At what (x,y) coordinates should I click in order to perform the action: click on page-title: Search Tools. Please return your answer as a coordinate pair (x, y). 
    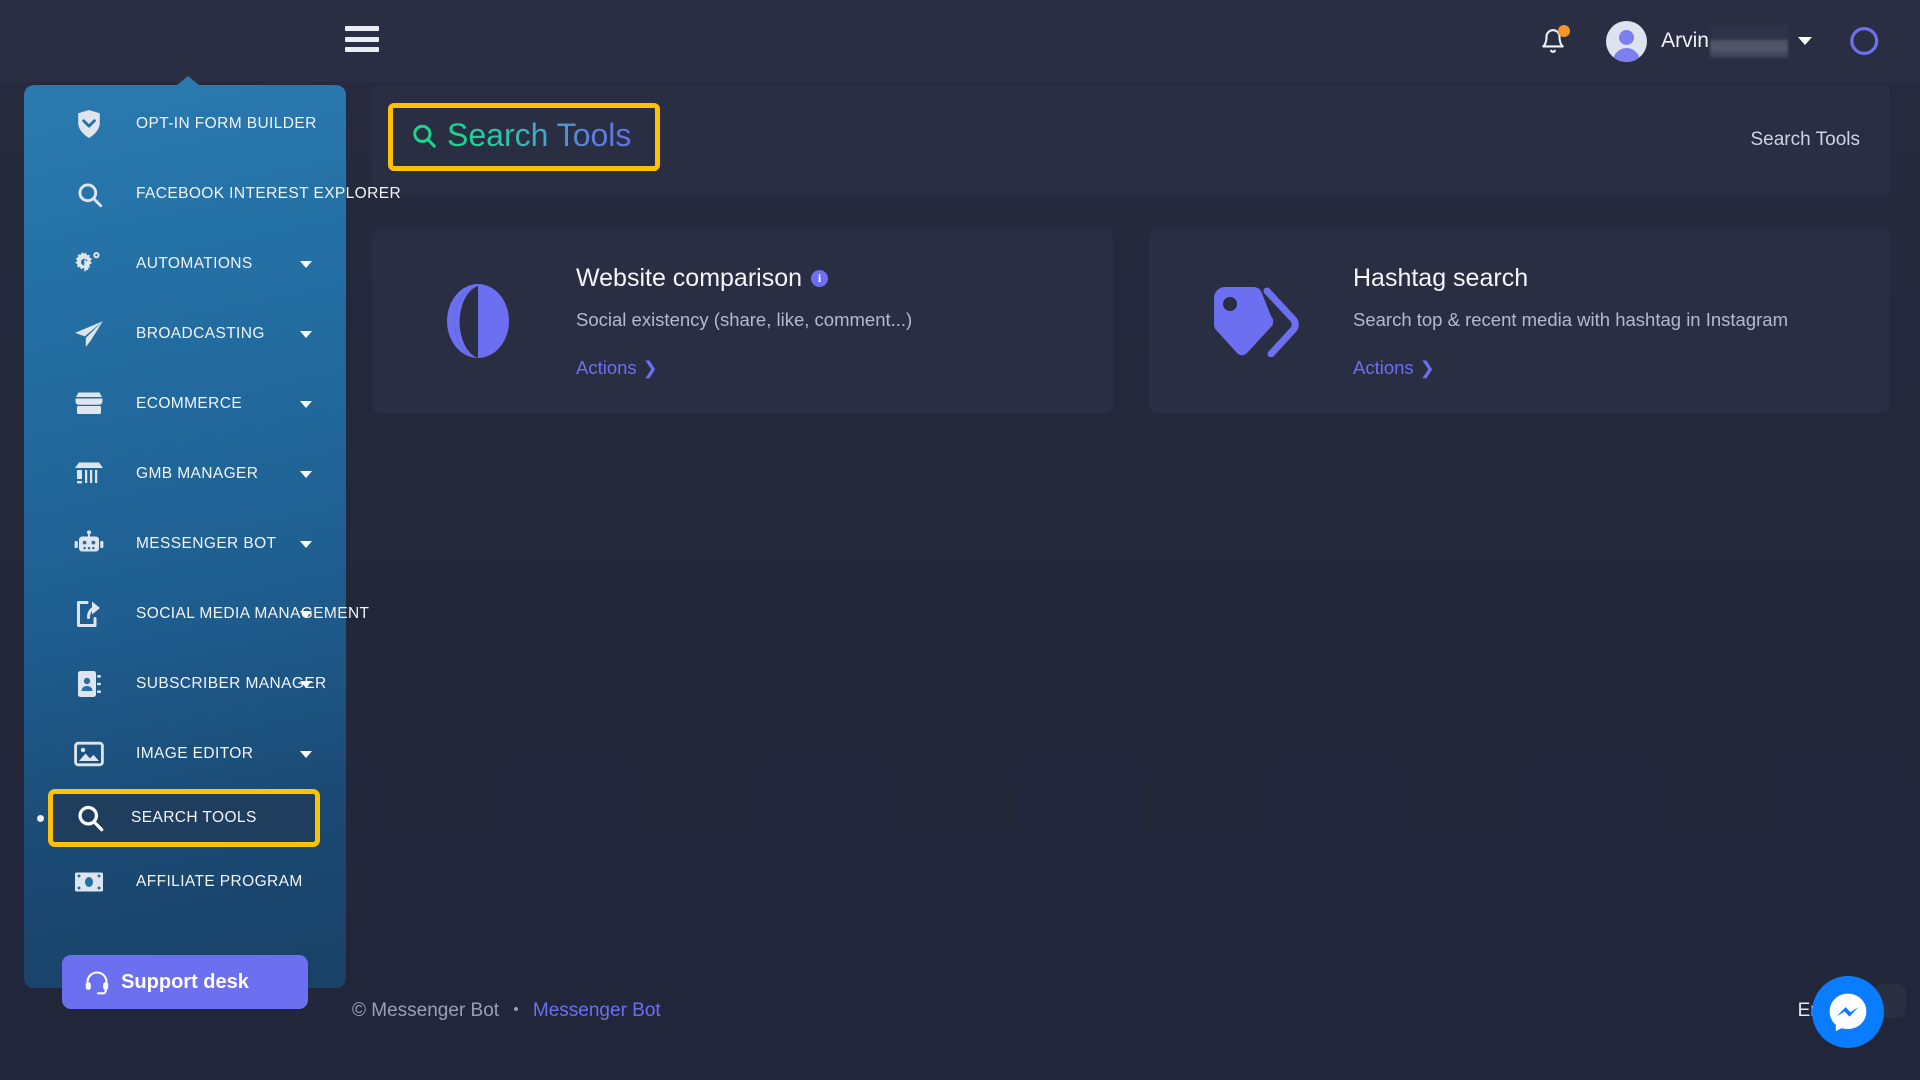
    Looking at the image, I should click on (539, 135).